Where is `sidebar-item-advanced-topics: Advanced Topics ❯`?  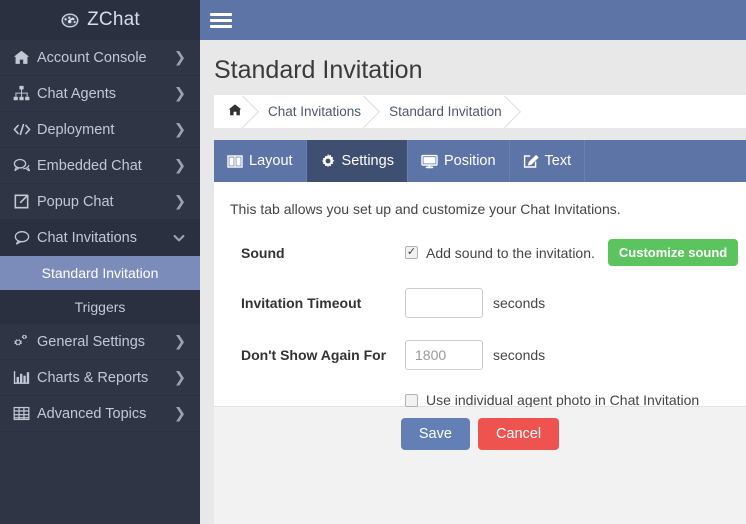 sidebar-item-advanced-topics: Advanced Topics ❯ is located at coordinates (100, 414).